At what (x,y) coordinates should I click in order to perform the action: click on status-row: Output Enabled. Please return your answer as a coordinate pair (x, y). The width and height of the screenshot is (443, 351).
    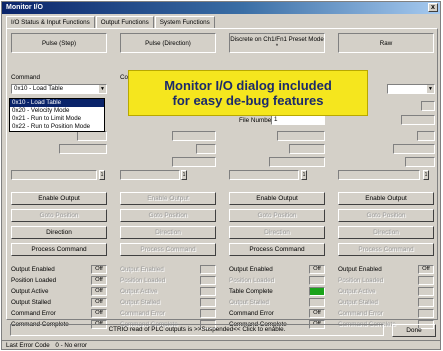
    Looking at the image, I should click on (168, 270).